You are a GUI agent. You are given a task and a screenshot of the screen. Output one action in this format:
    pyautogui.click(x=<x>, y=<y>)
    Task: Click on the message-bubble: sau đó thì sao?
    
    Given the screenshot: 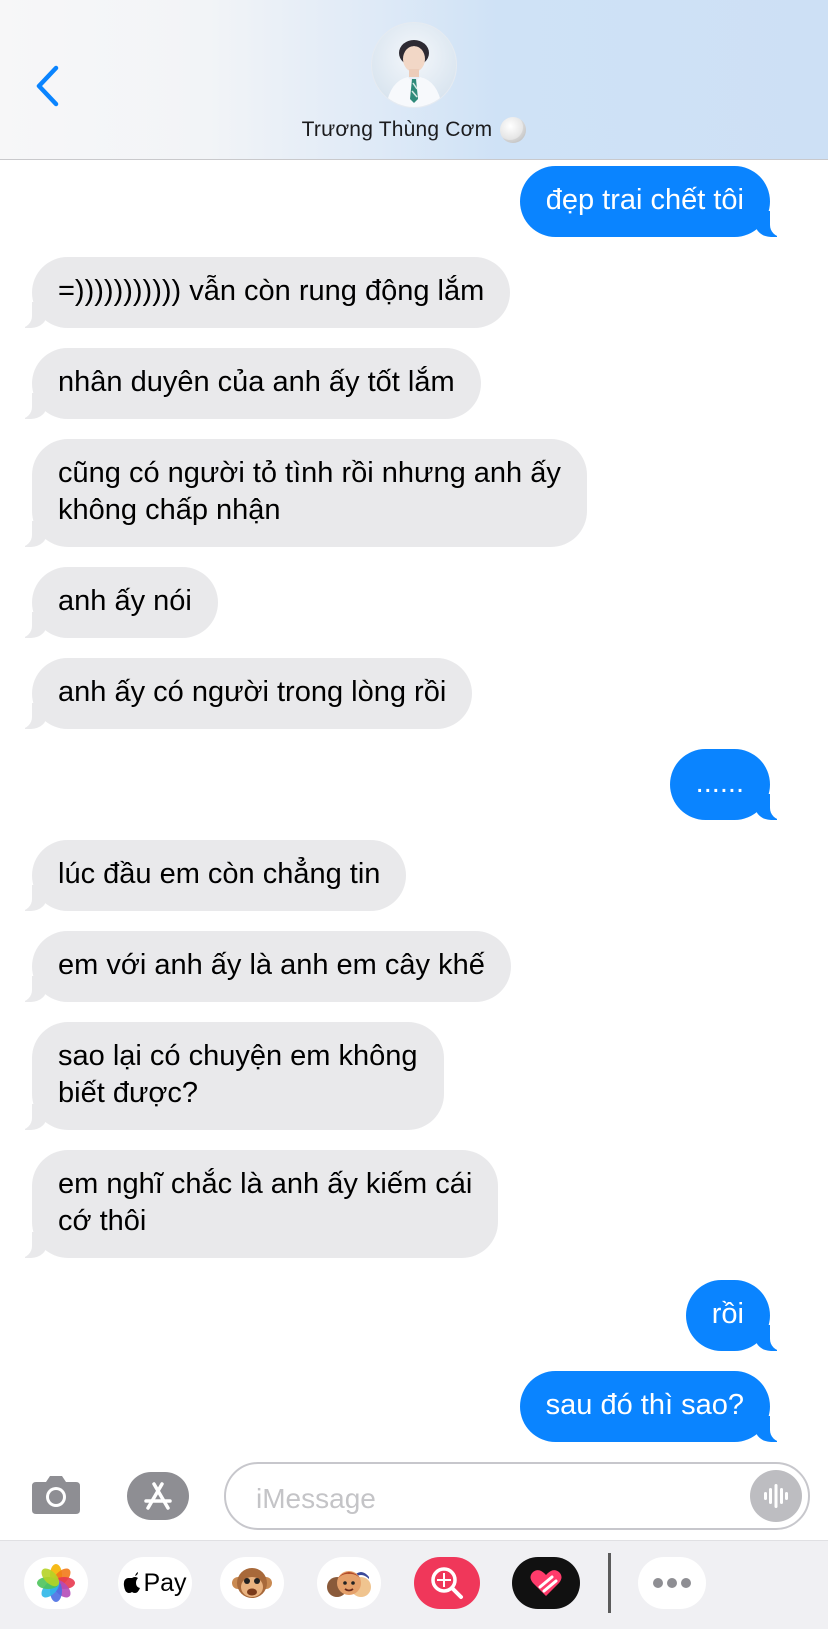 What is the action you would take?
    pyautogui.click(x=658, y=1406)
    